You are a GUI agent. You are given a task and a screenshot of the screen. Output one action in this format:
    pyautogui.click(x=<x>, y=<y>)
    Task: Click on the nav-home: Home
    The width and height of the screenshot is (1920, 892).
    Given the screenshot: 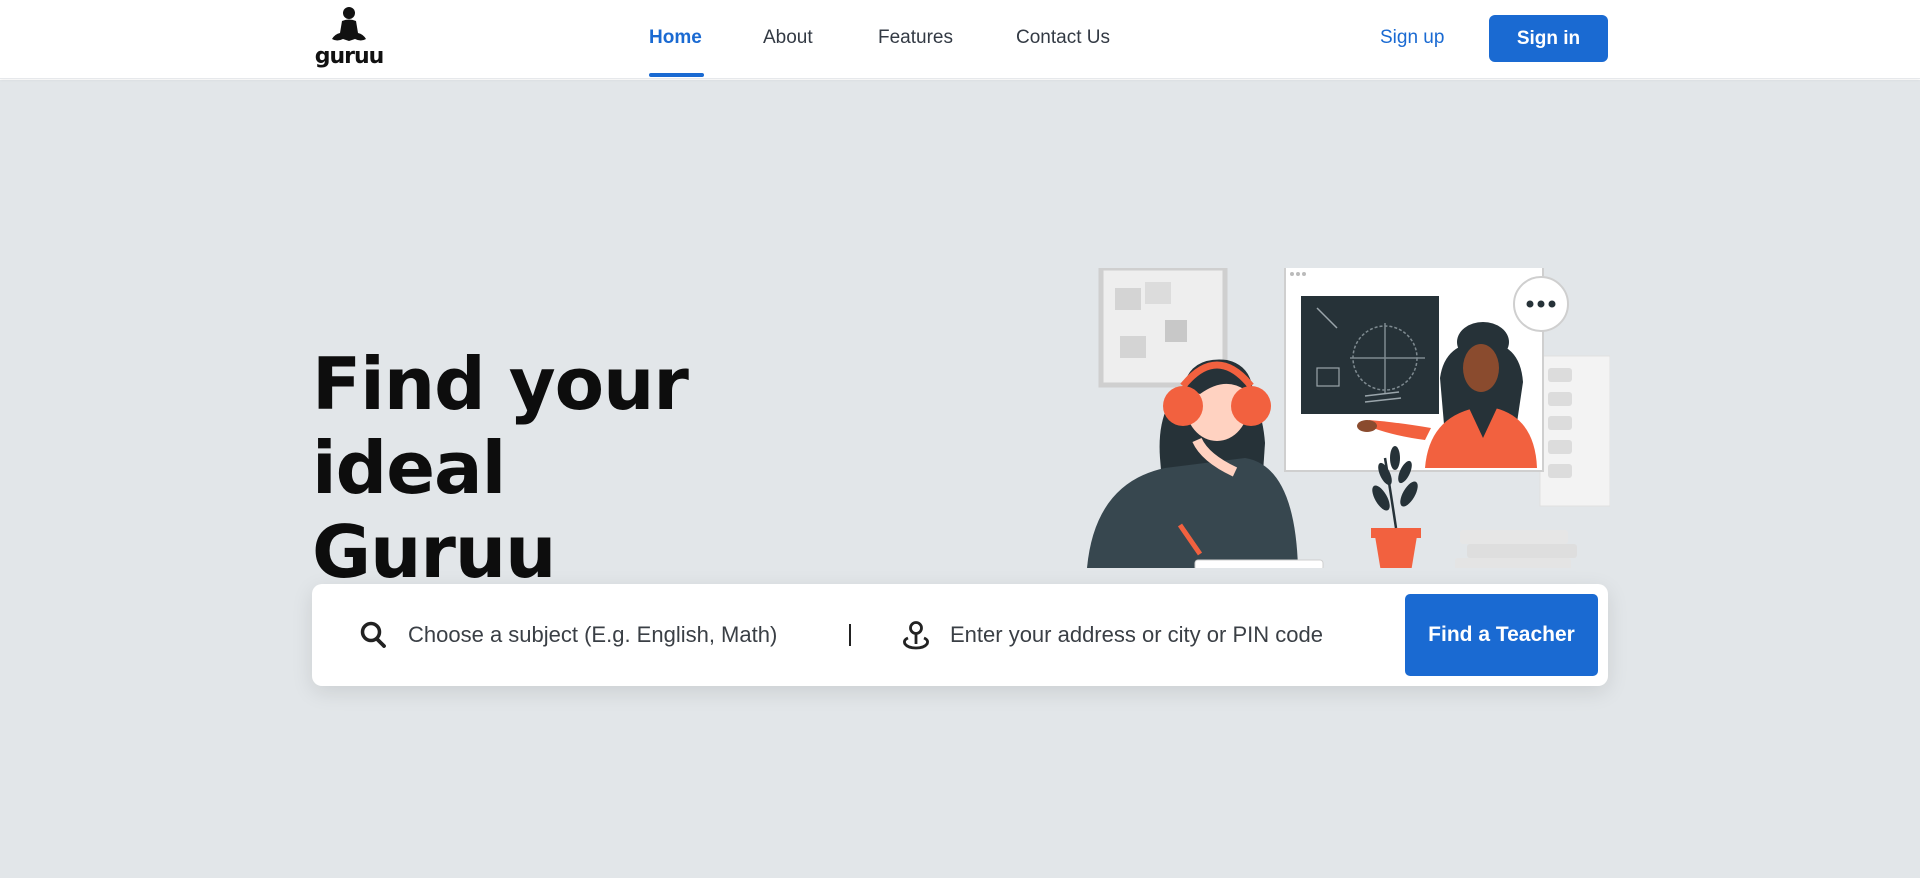 What is the action you would take?
    pyautogui.click(x=675, y=38)
    